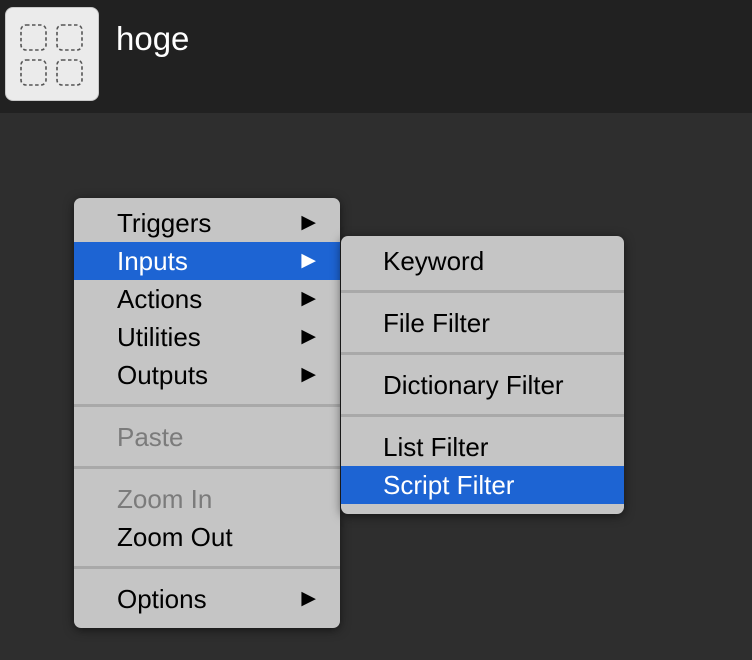 The width and height of the screenshot is (752, 660). I want to click on menu-item-label: Outputs, so click(163, 375).